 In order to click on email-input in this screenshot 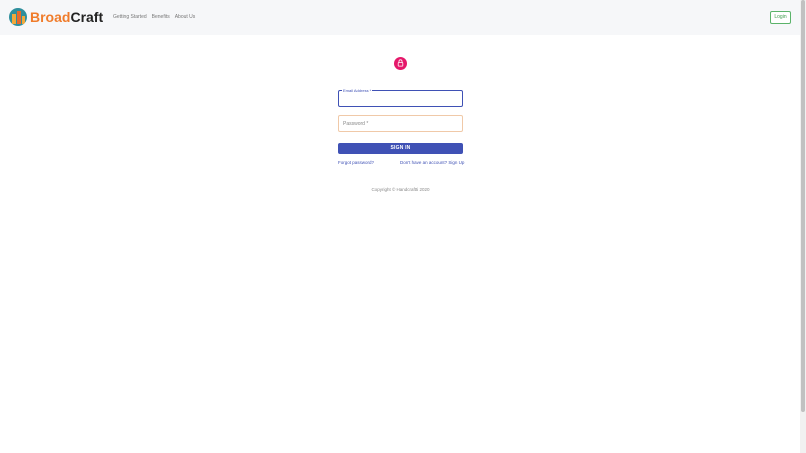, I will do `click(400, 98)`.